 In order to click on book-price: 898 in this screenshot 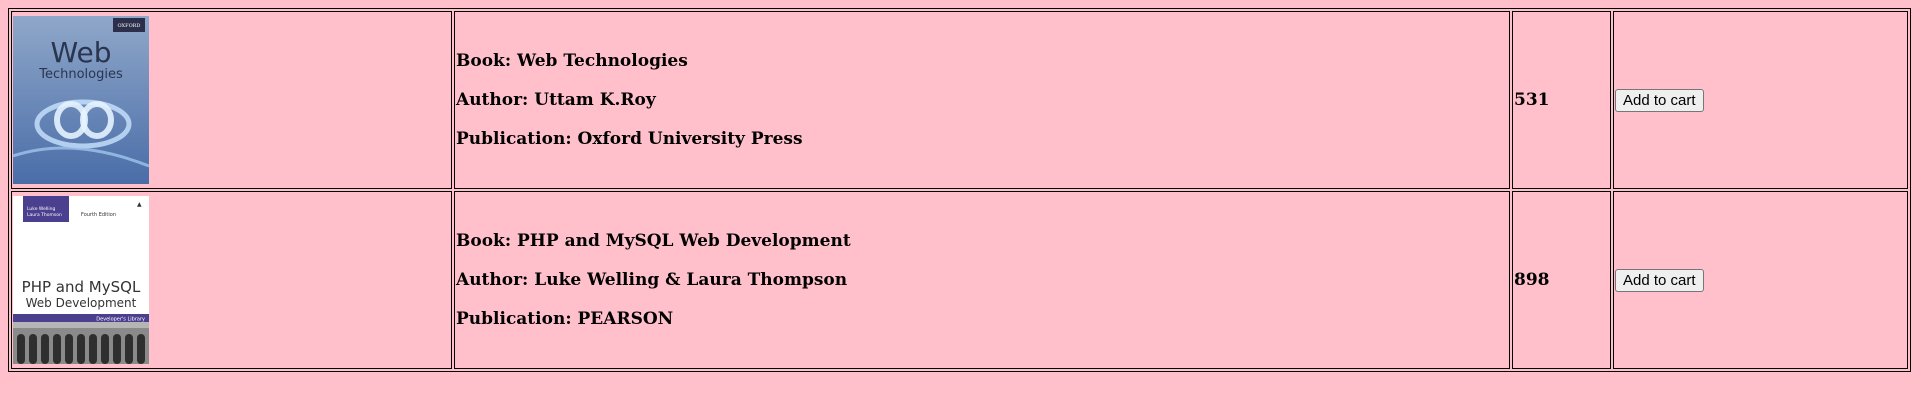, I will do `click(1561, 280)`.